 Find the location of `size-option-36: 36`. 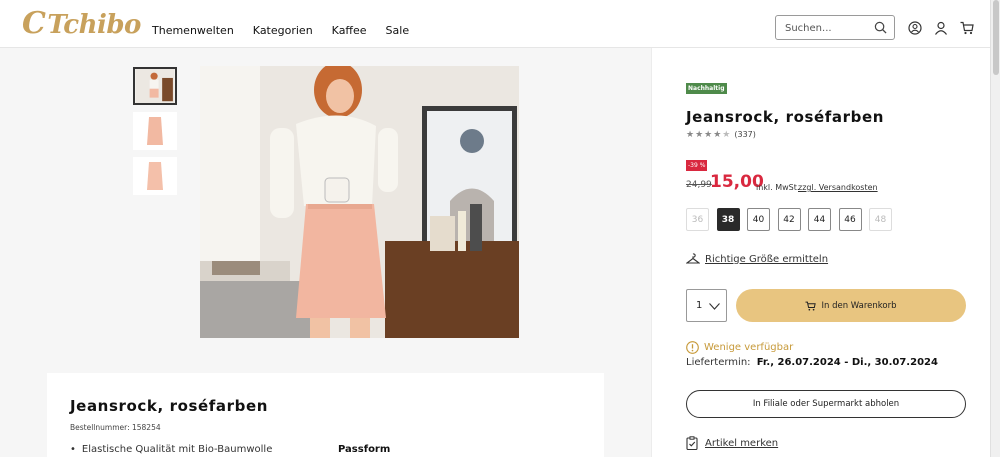

size-option-36: 36 is located at coordinates (697, 219).